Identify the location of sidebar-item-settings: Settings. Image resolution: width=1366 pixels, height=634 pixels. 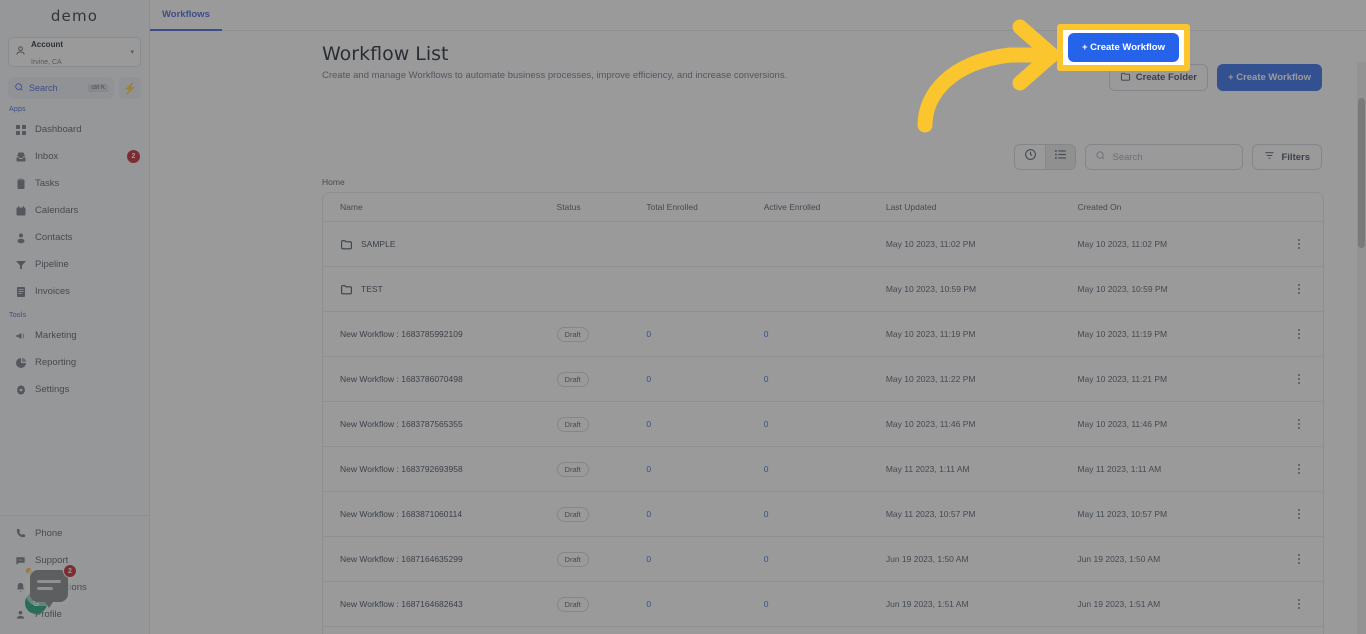
(74, 389).